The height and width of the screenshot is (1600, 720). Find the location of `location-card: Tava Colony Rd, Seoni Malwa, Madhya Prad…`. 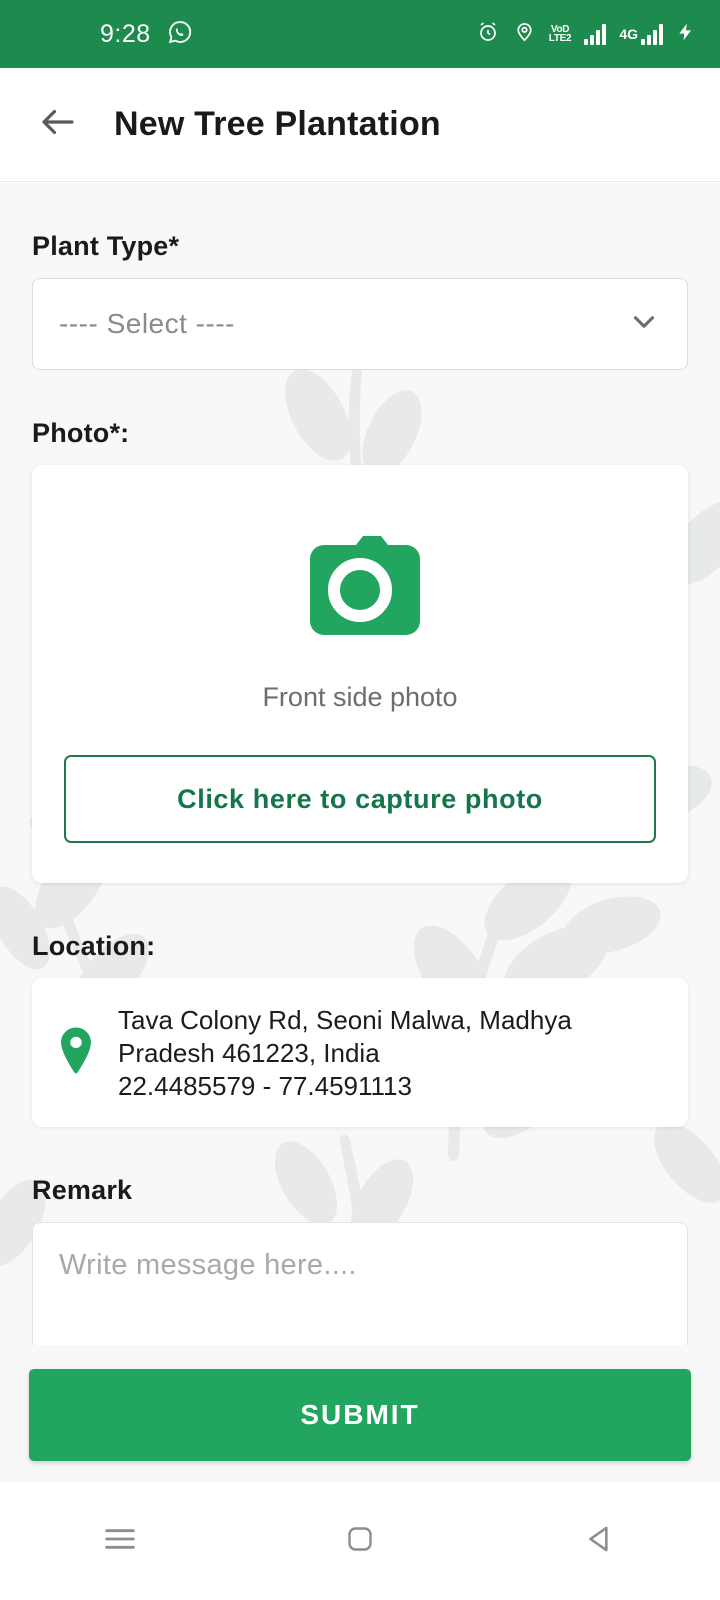

location-card: Tava Colony Rd, Seoni Malwa, Madhya Prad… is located at coordinates (360, 1053).